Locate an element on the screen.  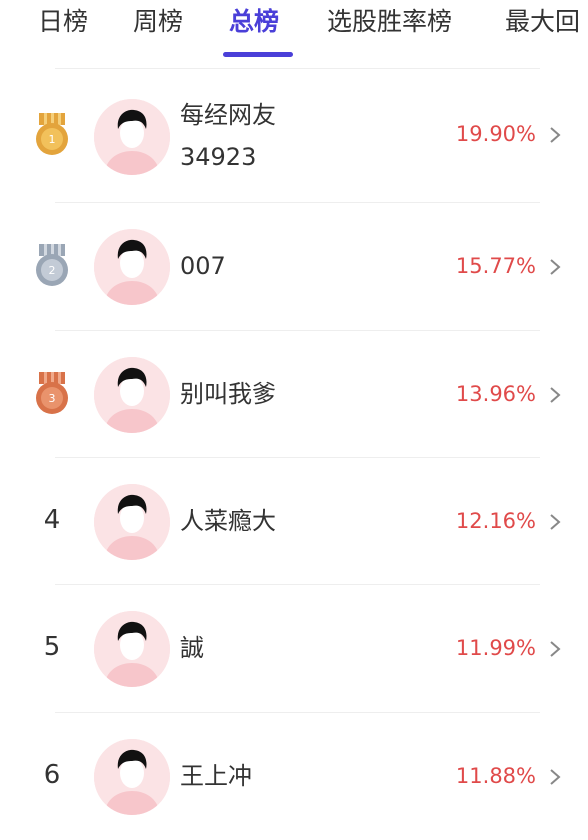
tab-win-rate: 选股胜率榜 is located at coordinates (389, 22).